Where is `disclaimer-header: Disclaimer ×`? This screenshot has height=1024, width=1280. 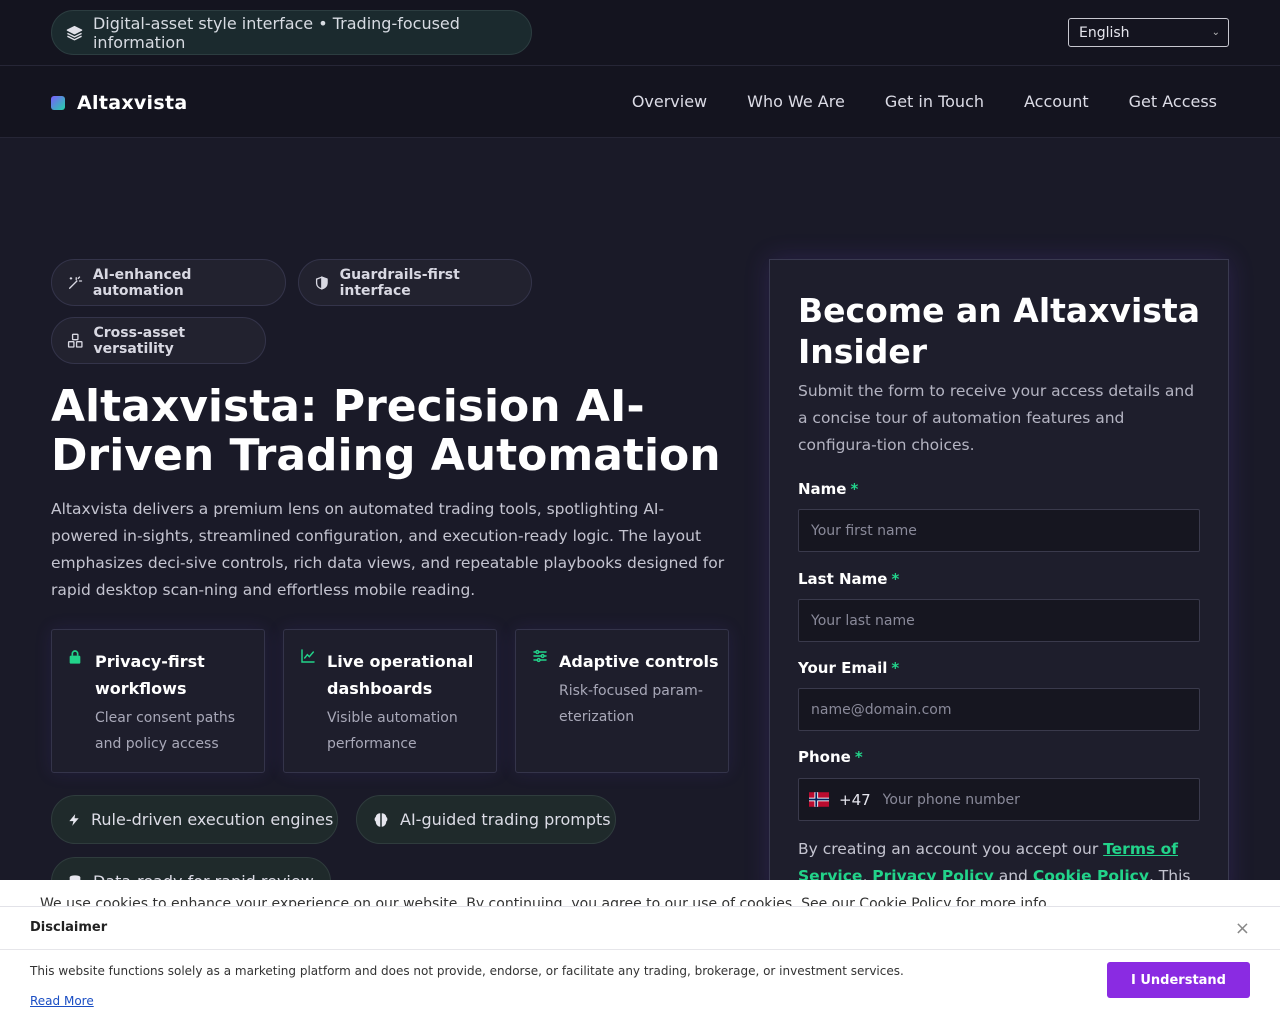 disclaimer-header: Disclaimer × is located at coordinates (640, 928).